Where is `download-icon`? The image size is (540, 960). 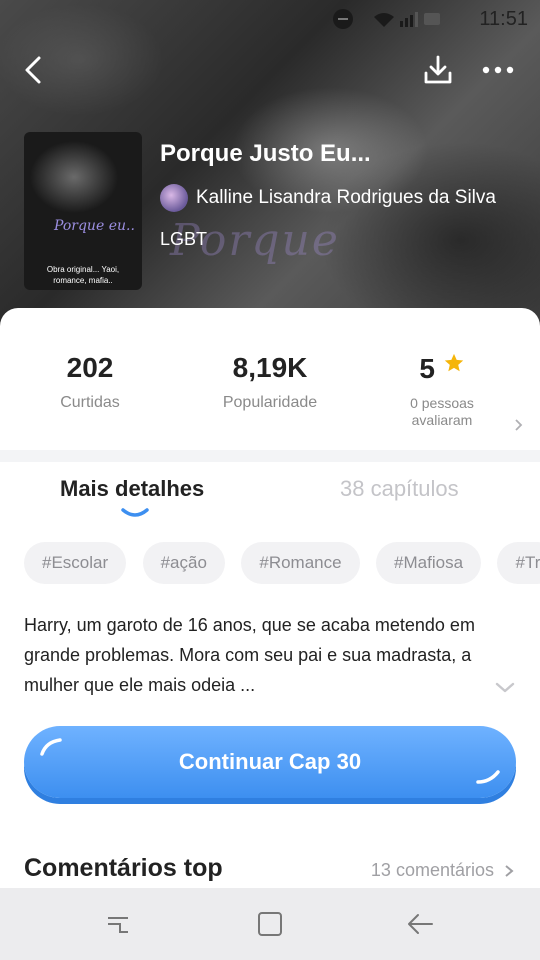 download-icon is located at coordinates (438, 69).